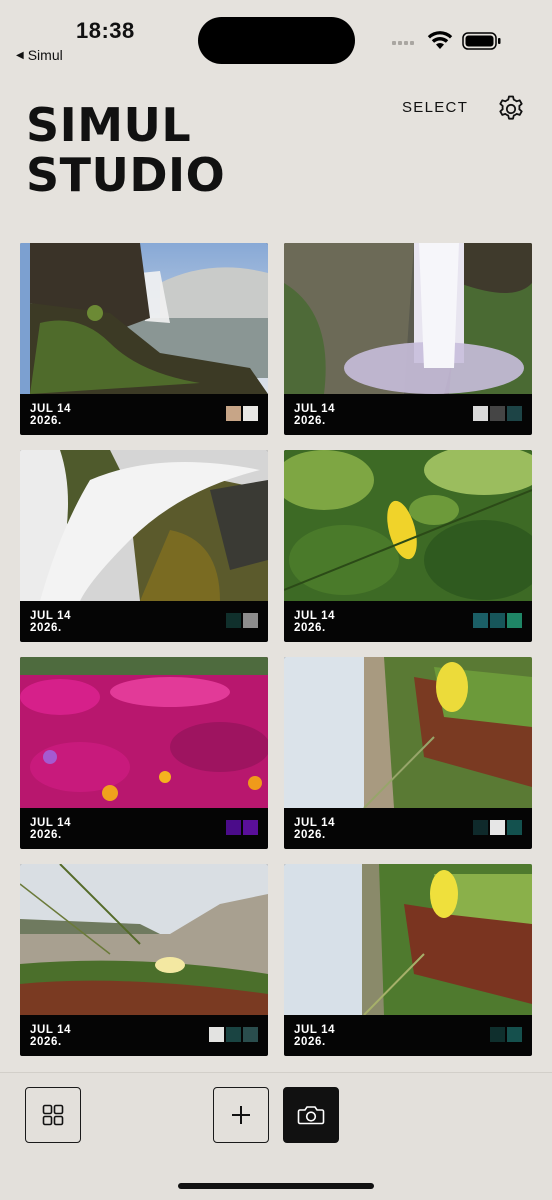  I want to click on add-button, so click(241, 1115).